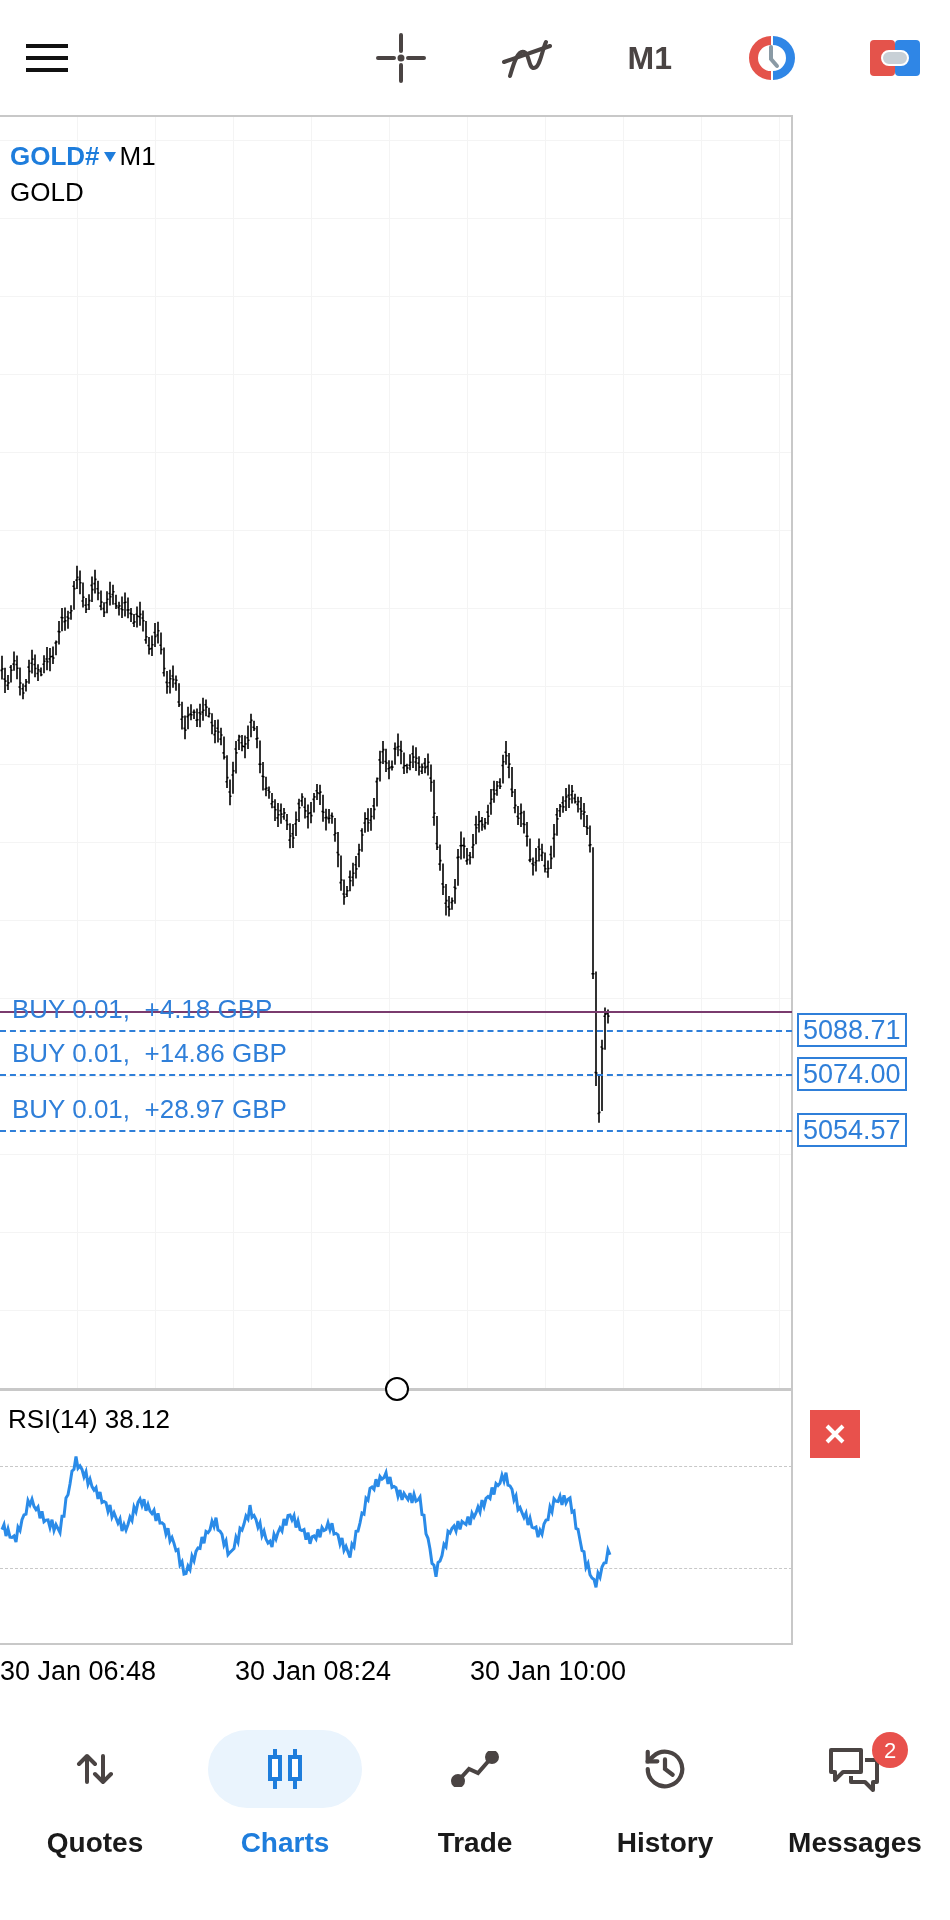 Image resolution: width=950 pixels, height=1920 pixels. What do you see at coordinates (890, 1750) in the screenshot?
I see `unread-badge: 2` at bounding box center [890, 1750].